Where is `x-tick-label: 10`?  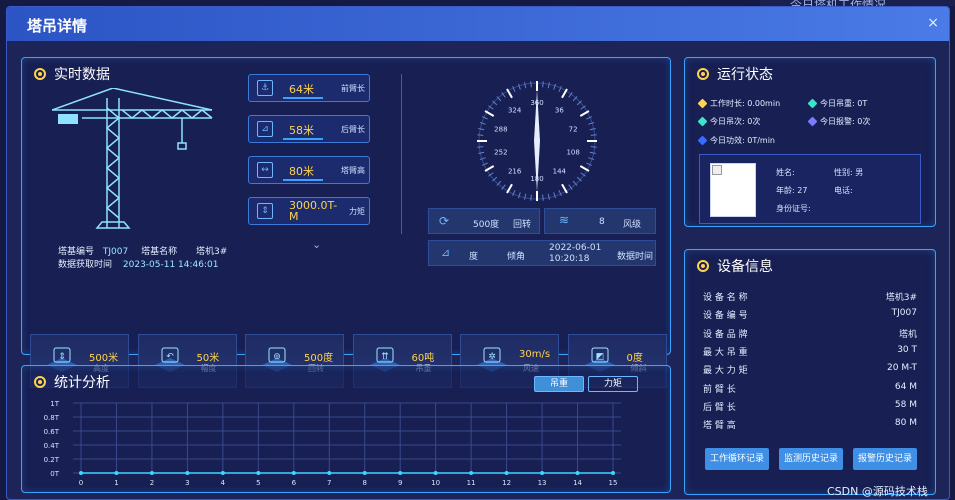 x-tick-label: 10 is located at coordinates (435, 483).